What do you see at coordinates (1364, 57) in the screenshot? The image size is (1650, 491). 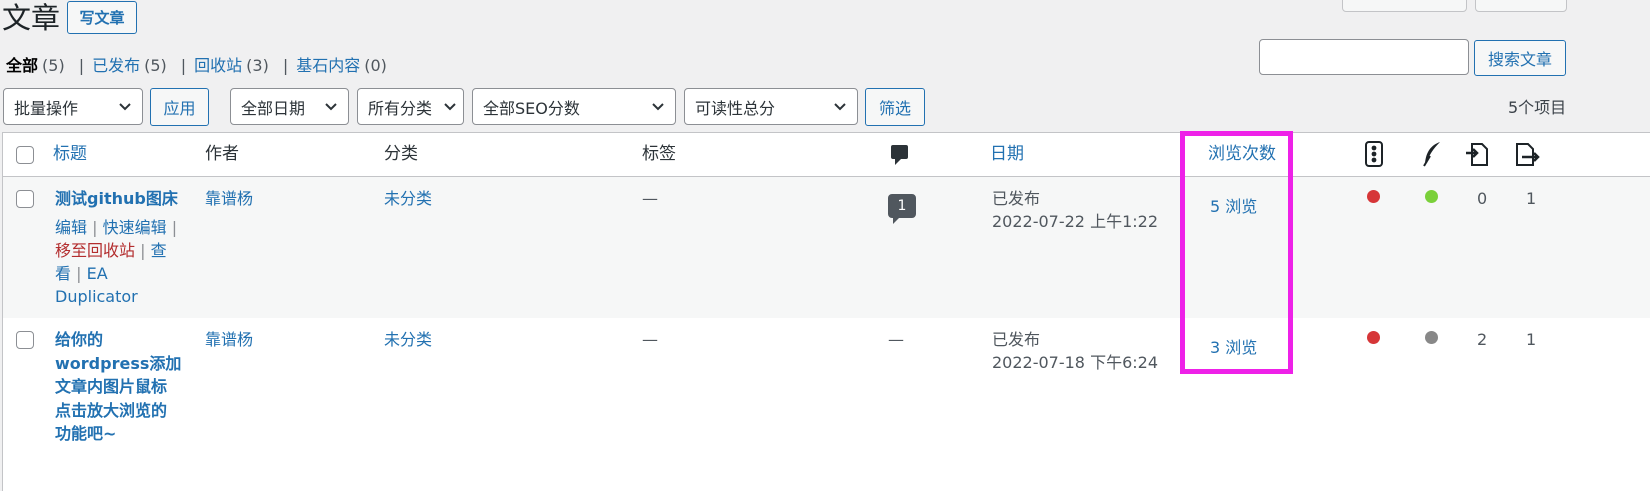 I see `search-input` at bounding box center [1364, 57].